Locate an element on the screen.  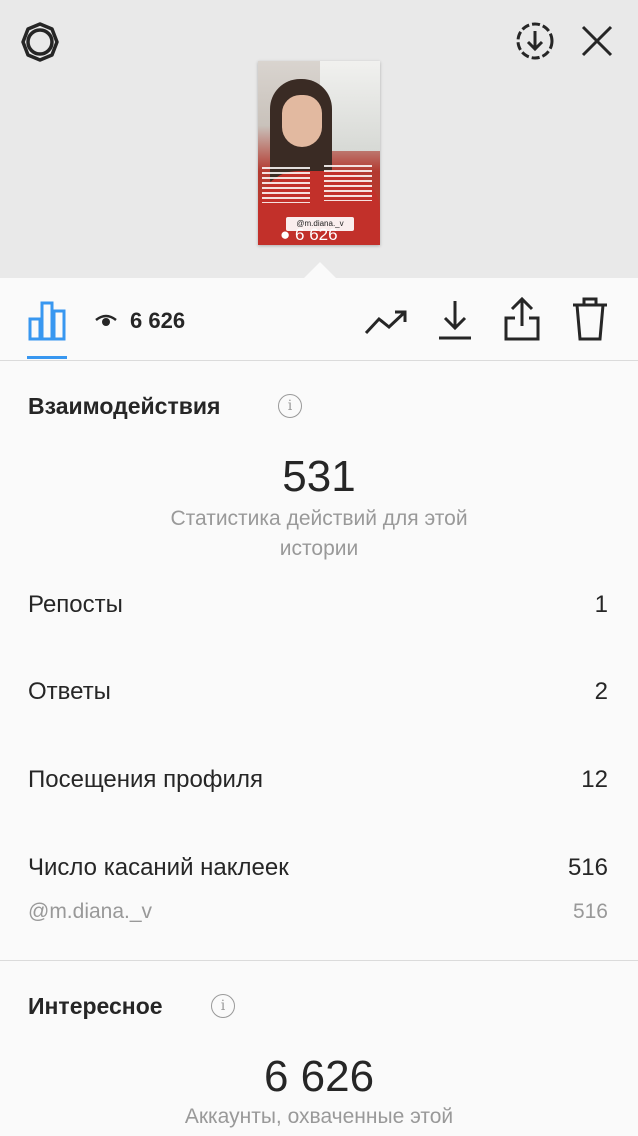
sticker-mention-label: @m.diana._v is located at coordinates (90, 911).